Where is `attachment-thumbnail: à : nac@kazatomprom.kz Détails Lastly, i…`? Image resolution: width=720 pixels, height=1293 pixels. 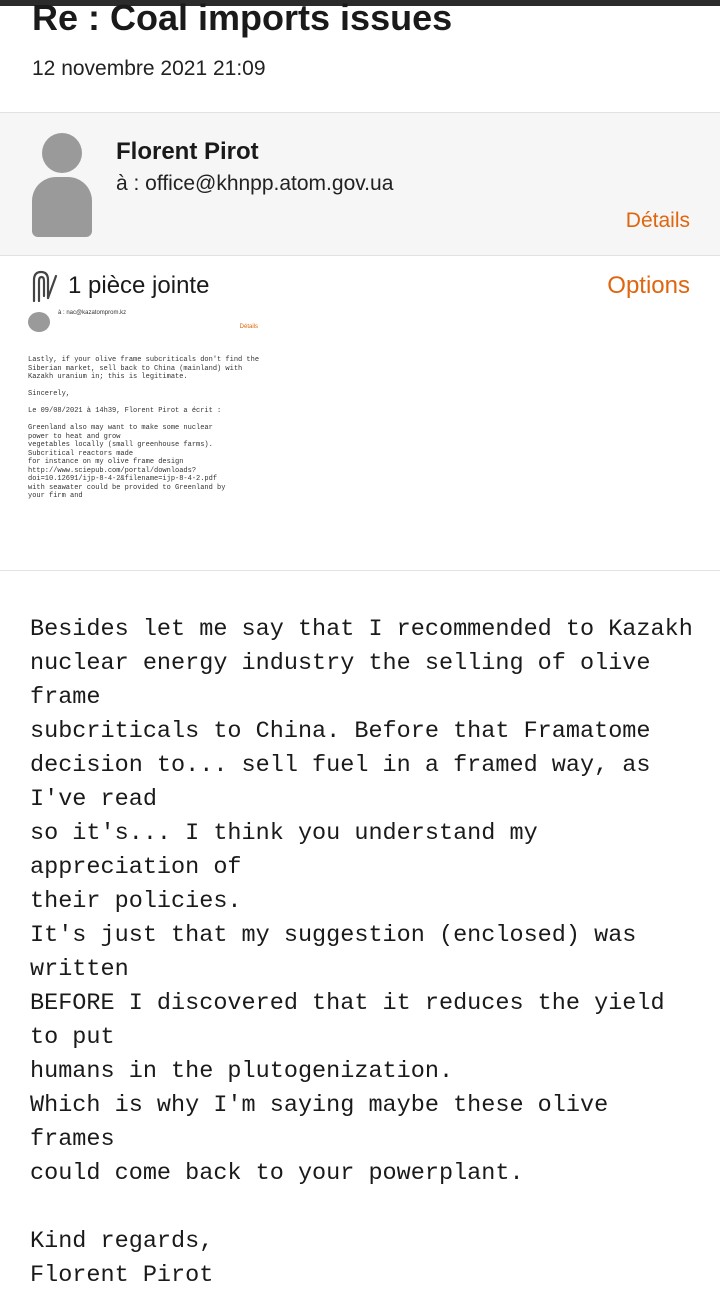
attachment-thumbnail: à : nac@kazatomprom.kz Détails Lastly, i… is located at coordinates (146, 436).